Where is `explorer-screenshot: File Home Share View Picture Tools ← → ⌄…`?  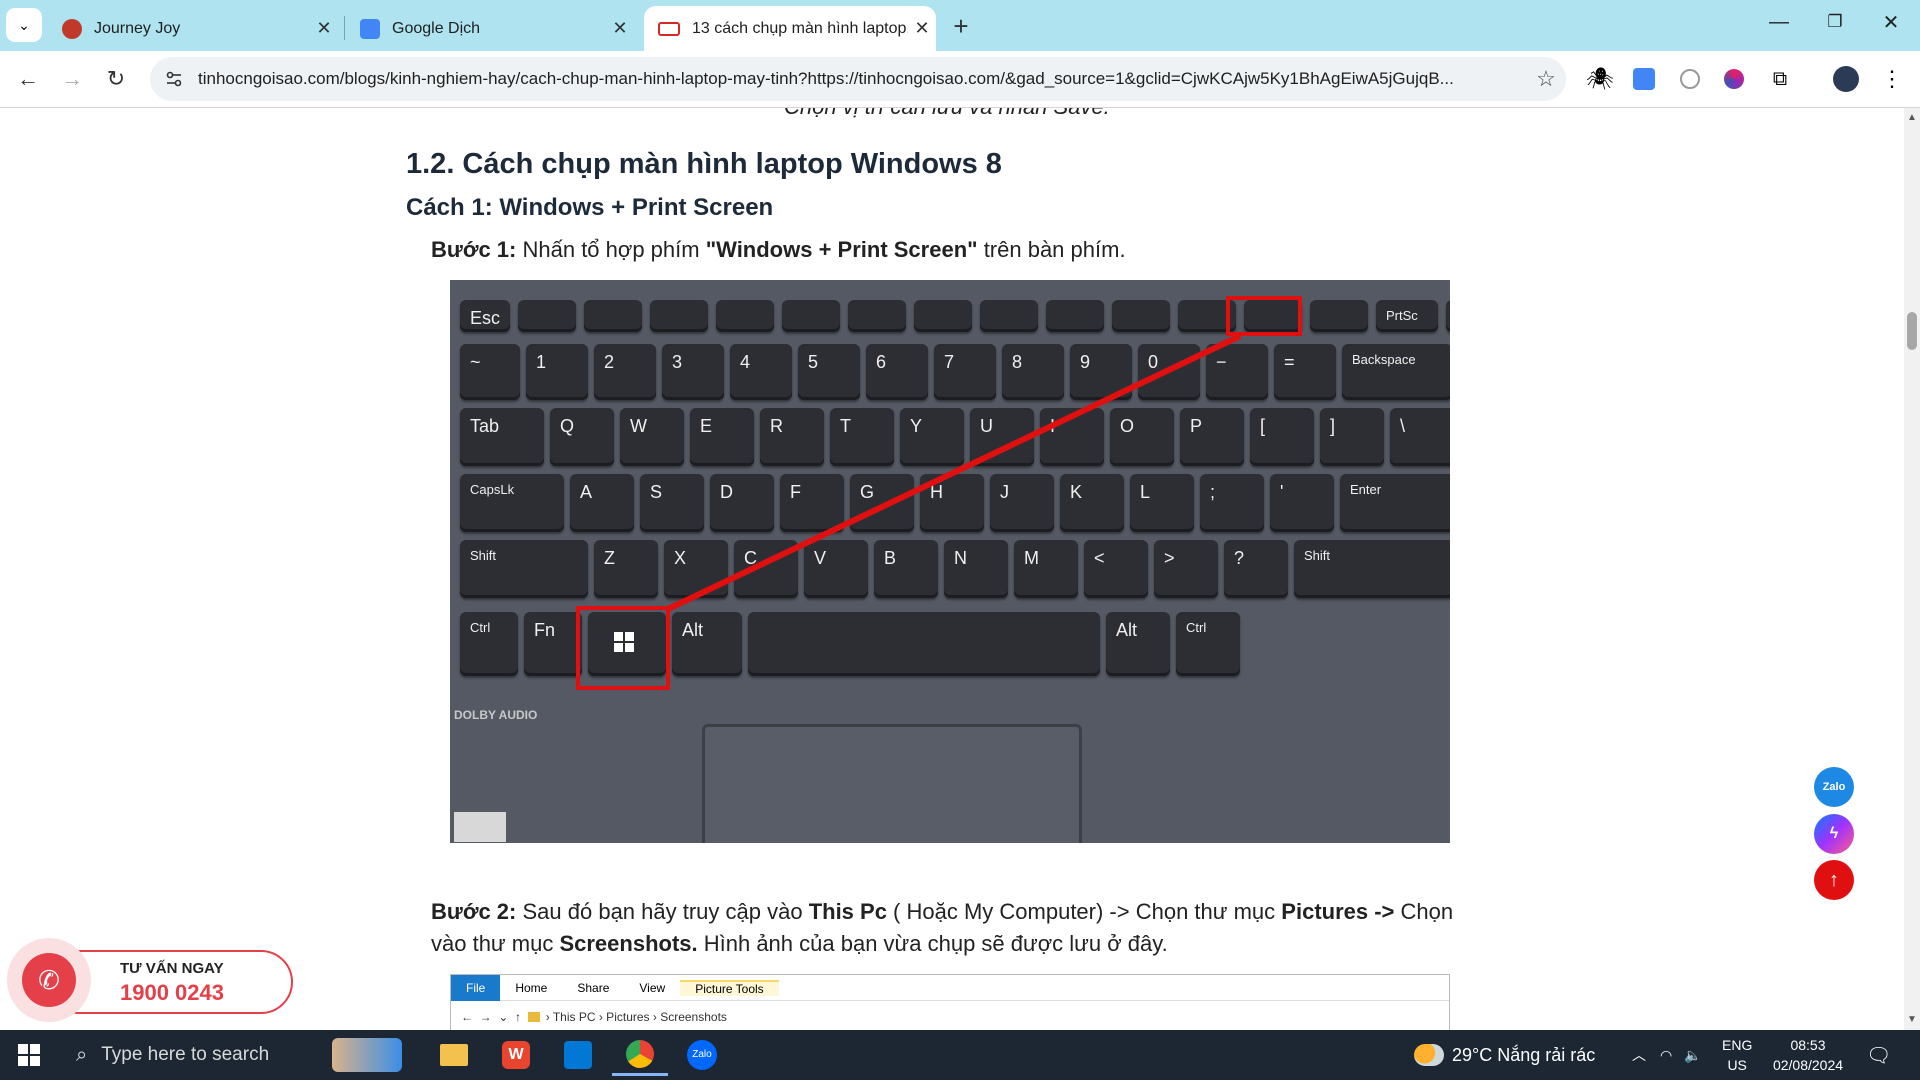
explorer-screenshot: File Home Share View Picture Tools ← → ⌄… is located at coordinates (950, 1002).